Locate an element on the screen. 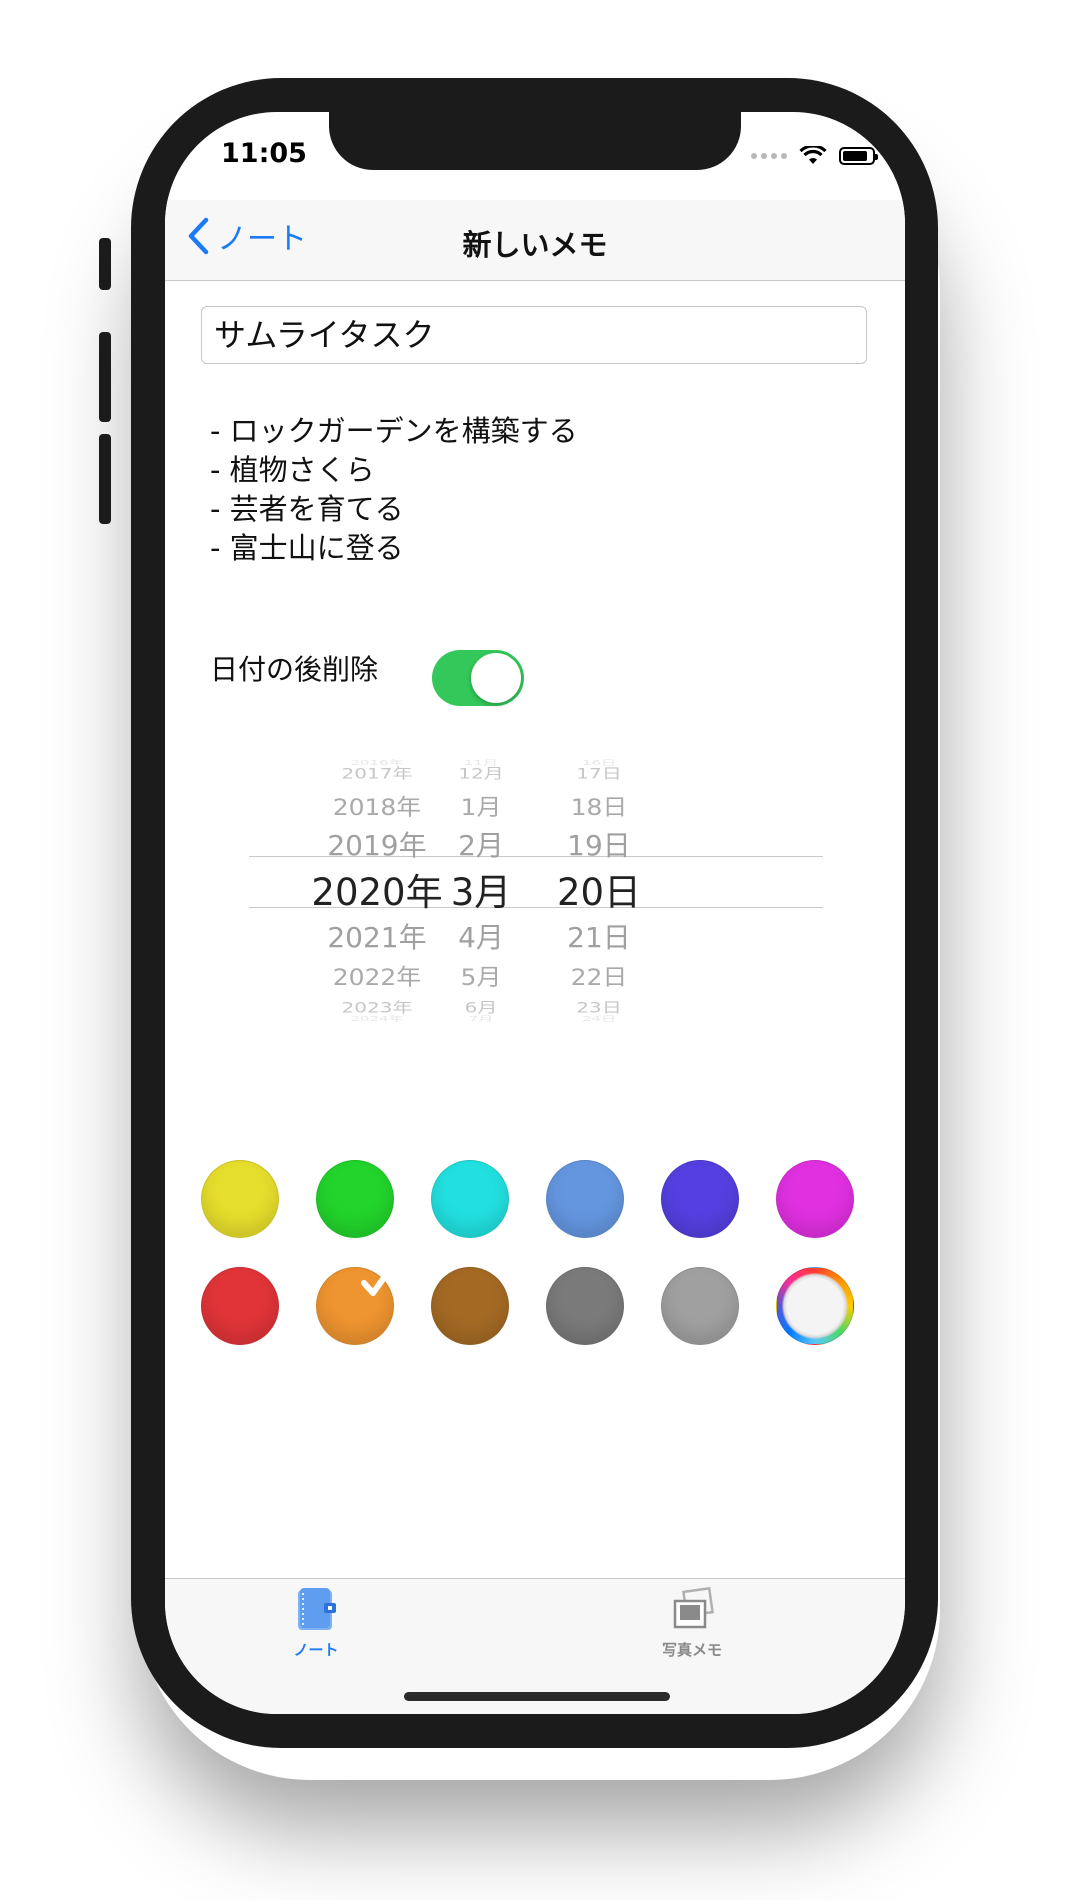 The image size is (1070, 1900). color-swatch-gray is located at coordinates (700, 1306).